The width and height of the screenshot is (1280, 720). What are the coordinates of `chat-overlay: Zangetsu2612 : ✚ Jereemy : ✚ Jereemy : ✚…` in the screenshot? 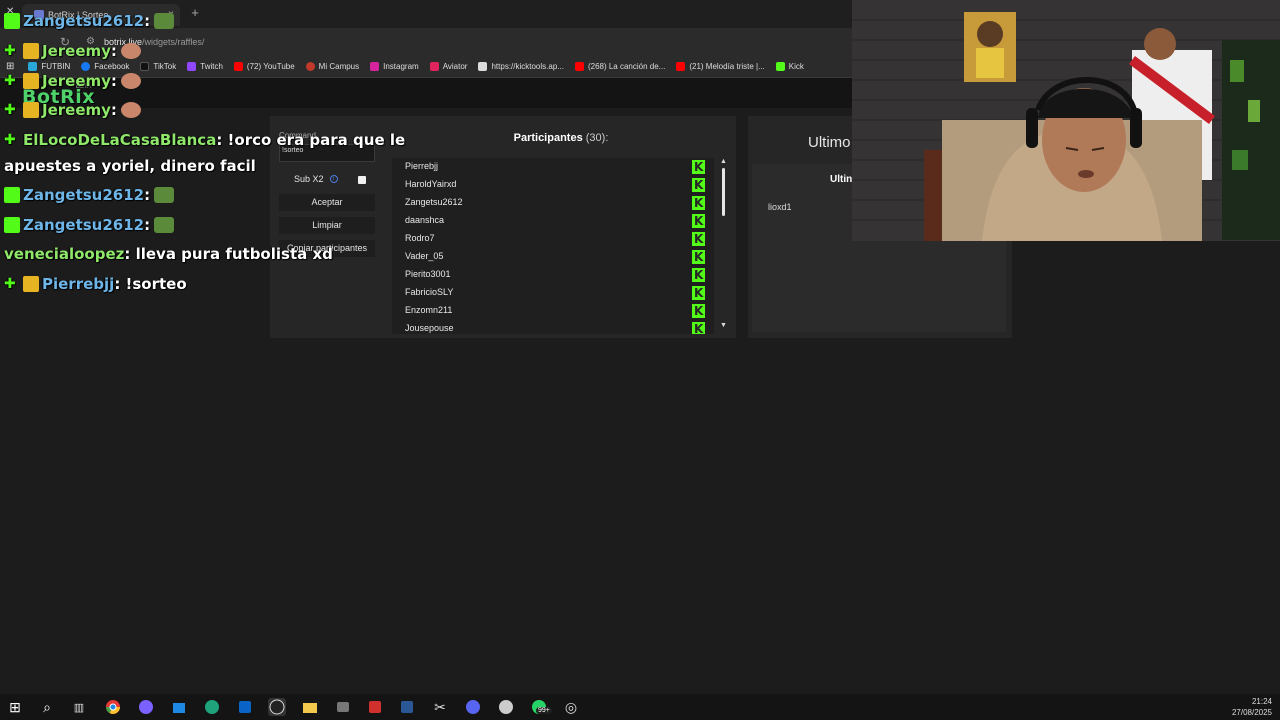 It's located at (210, 160).